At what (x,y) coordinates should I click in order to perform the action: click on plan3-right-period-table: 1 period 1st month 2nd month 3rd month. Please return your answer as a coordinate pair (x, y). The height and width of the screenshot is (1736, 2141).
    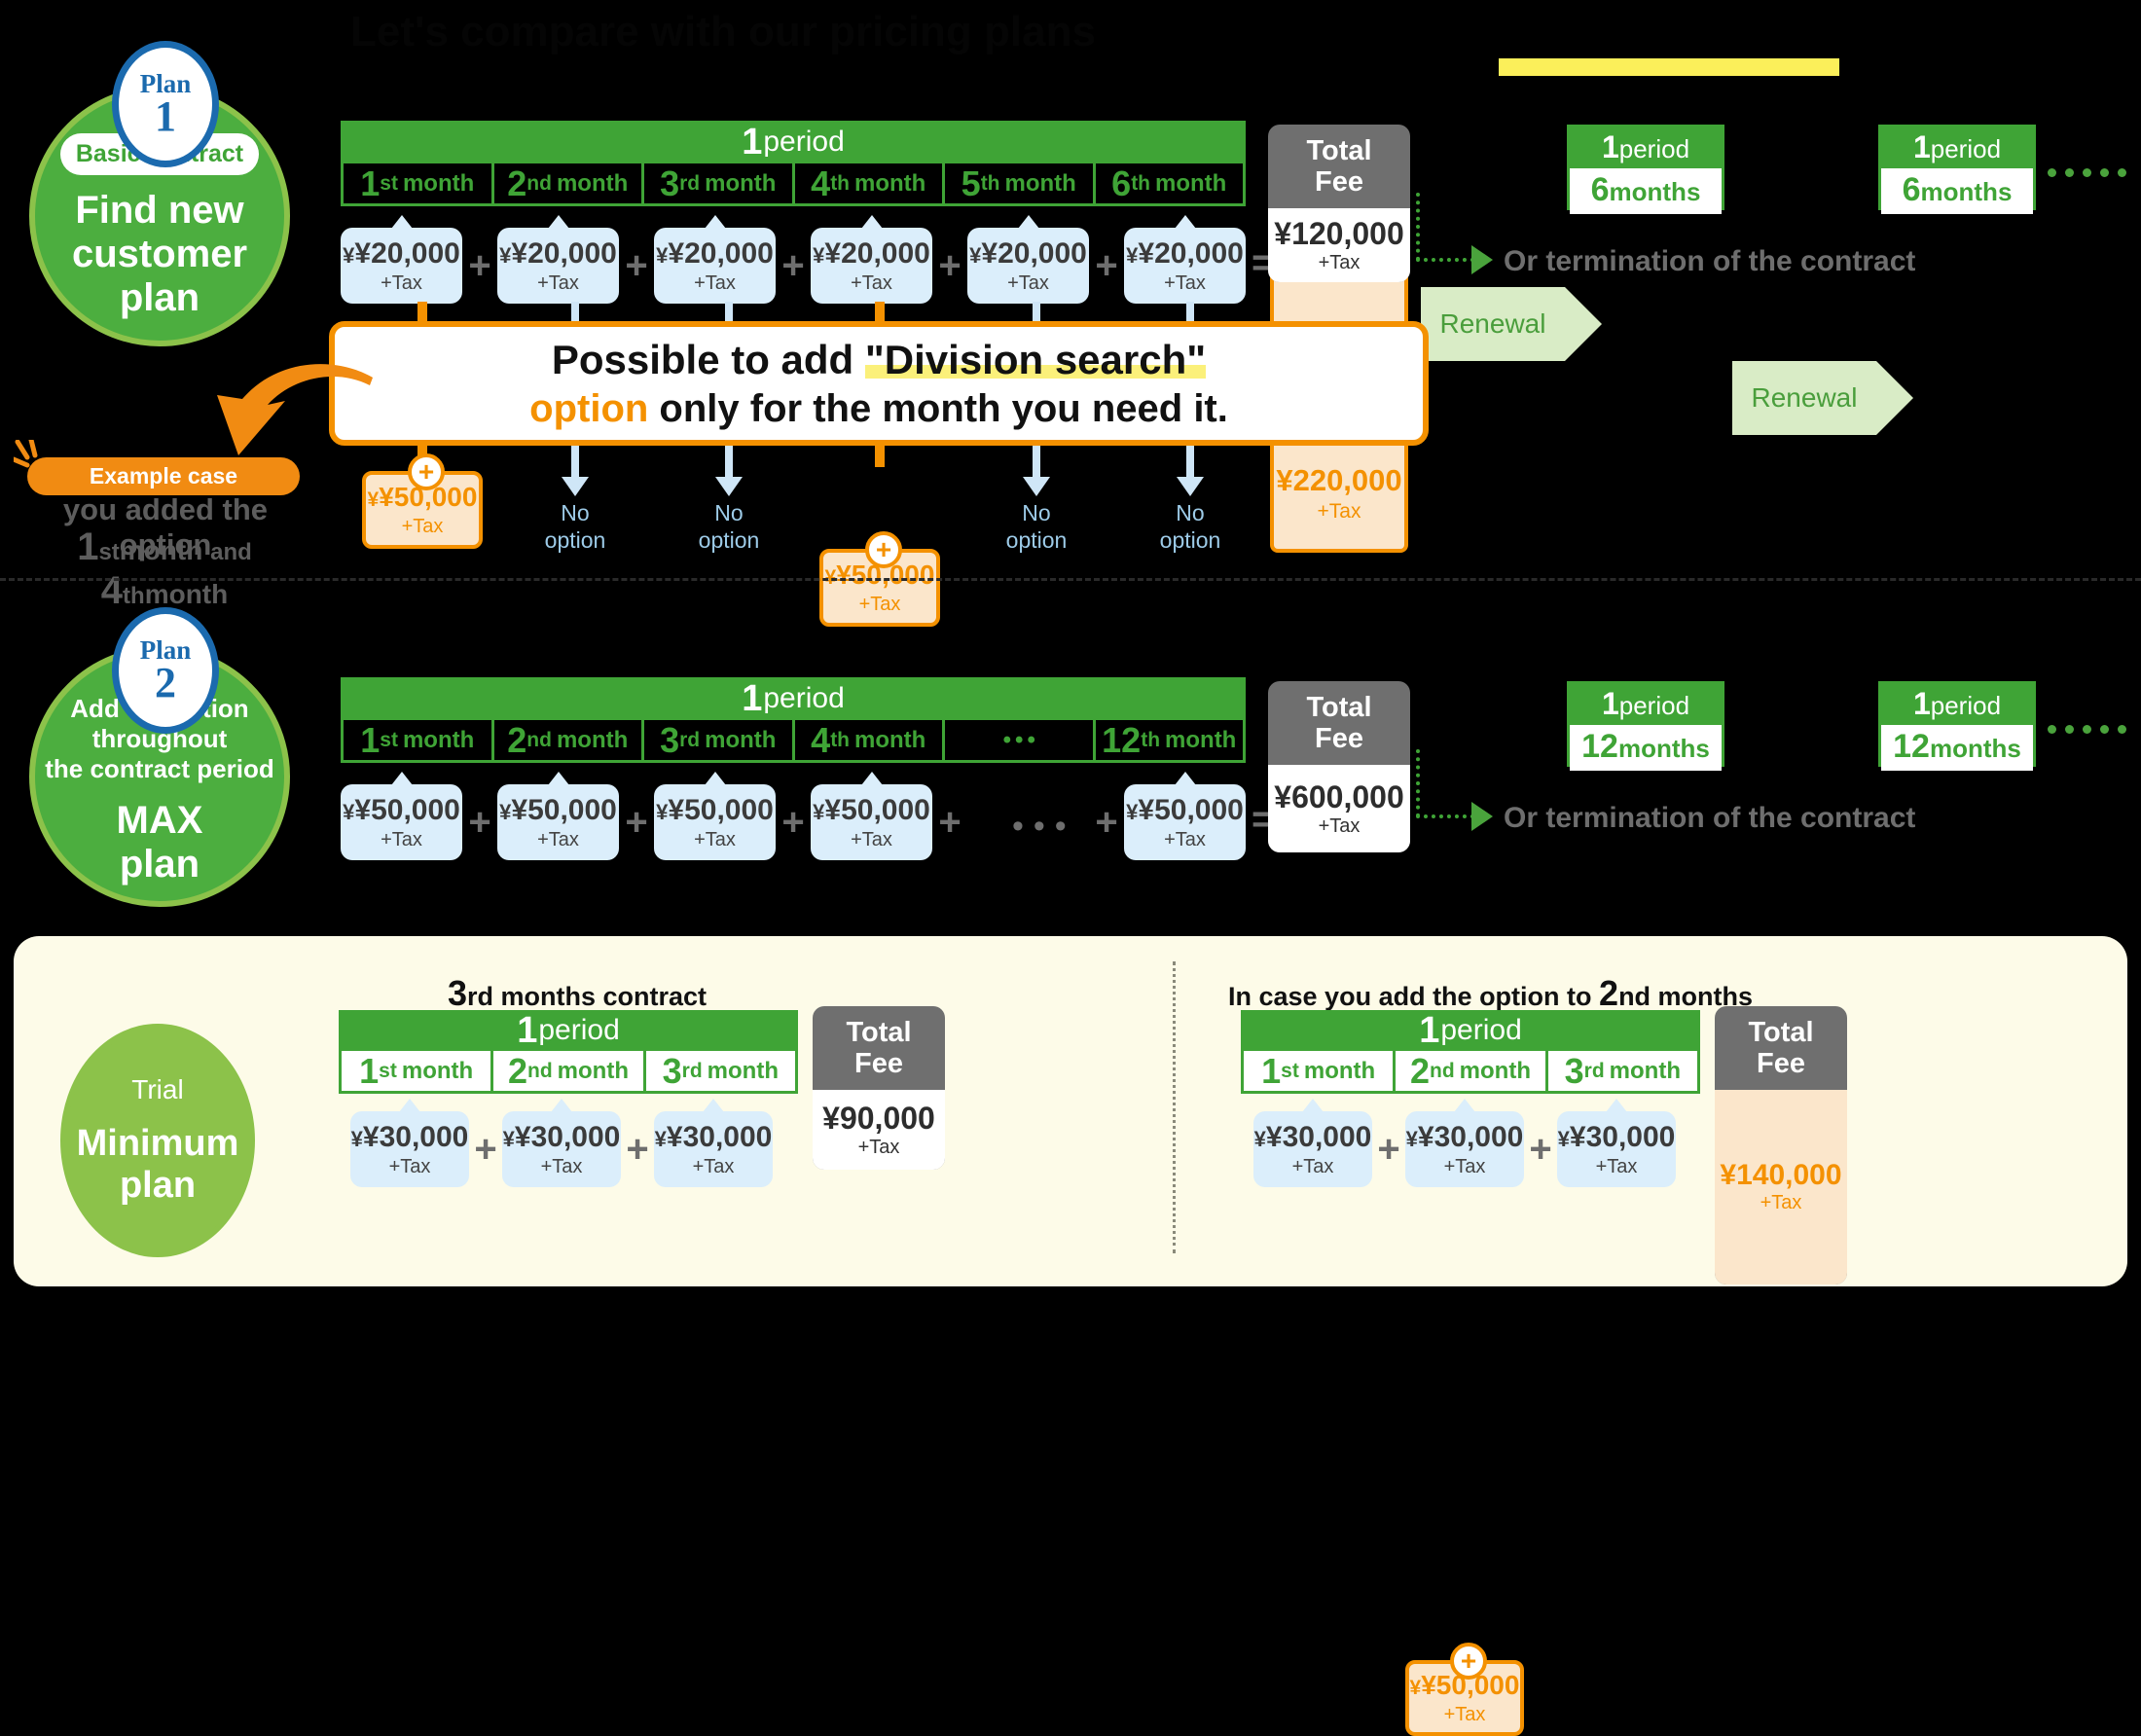
    Looking at the image, I should click on (1470, 1052).